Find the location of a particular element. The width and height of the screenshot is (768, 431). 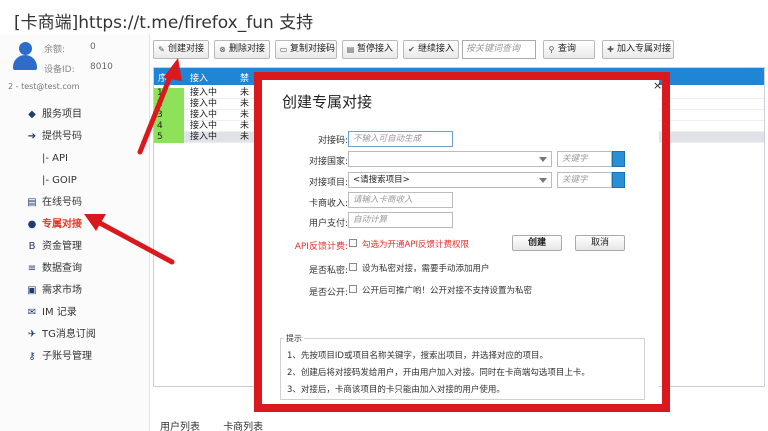

avatar-body is located at coordinates (25, 62).